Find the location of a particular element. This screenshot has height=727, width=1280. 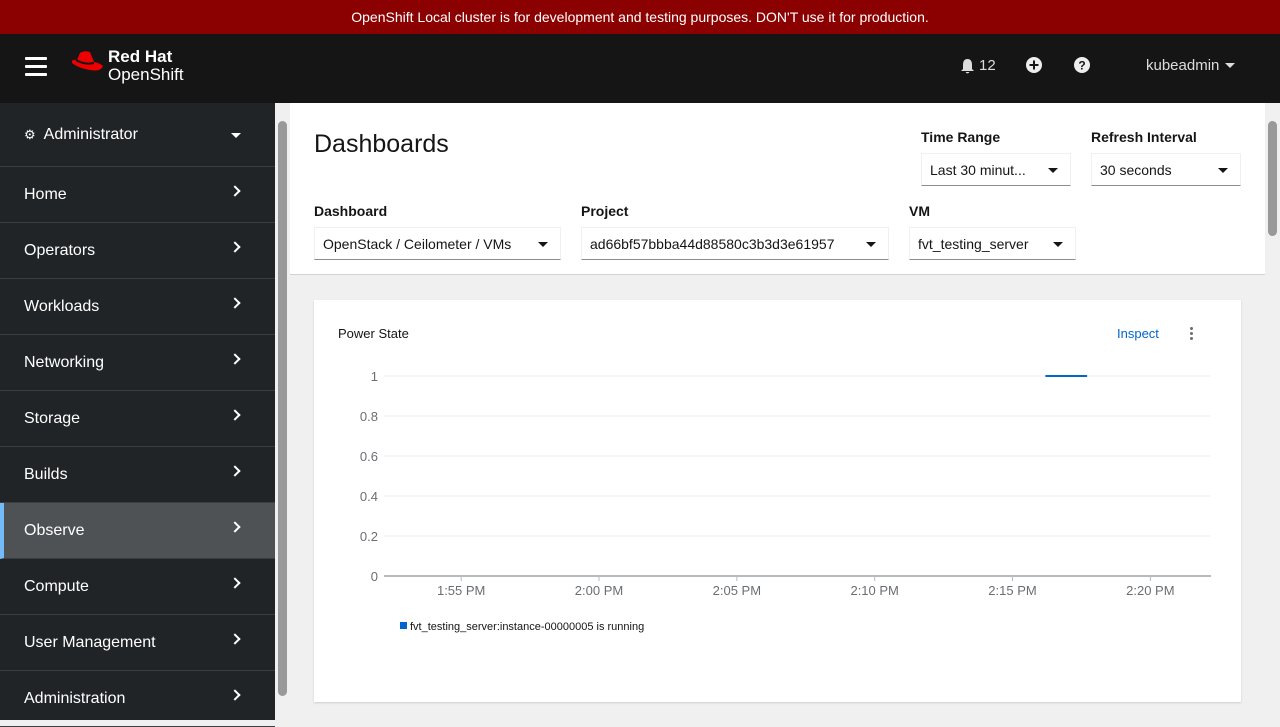

masthead: Red Hat OpenShift 12 ? kubeadmin is located at coordinates (640, 68).